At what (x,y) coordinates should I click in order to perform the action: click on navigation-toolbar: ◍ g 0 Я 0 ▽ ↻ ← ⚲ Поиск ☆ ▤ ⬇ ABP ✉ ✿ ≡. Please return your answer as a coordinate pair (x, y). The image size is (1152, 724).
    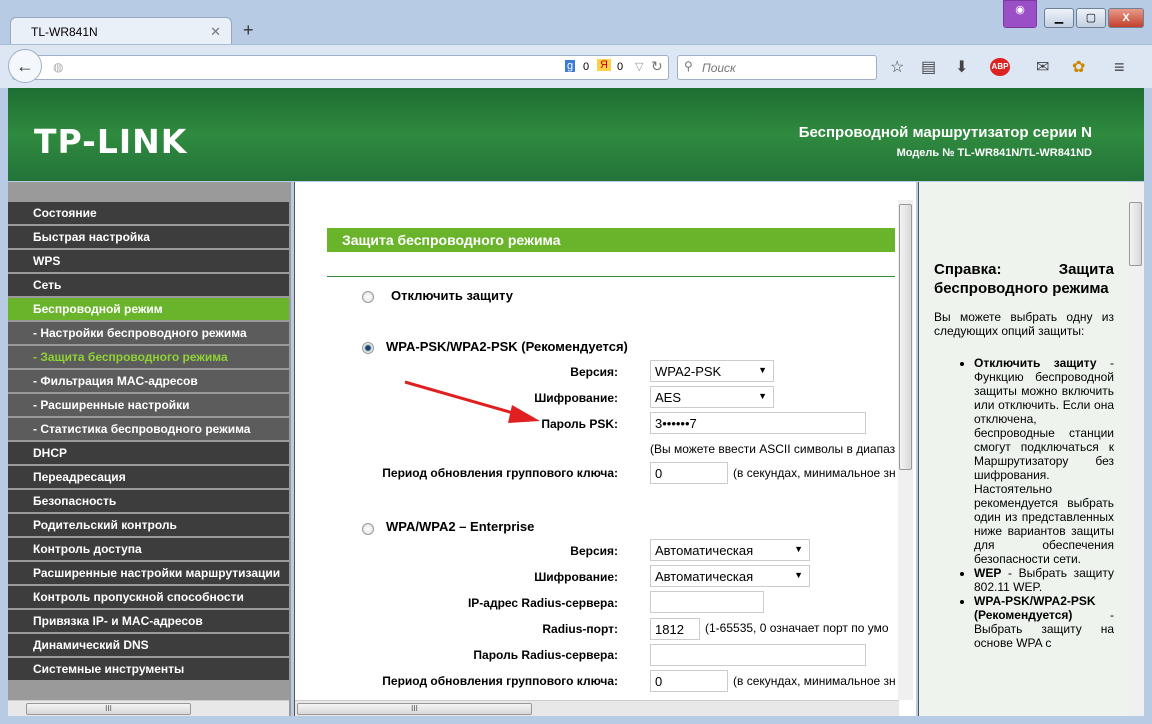
    Looking at the image, I should click on (576, 66).